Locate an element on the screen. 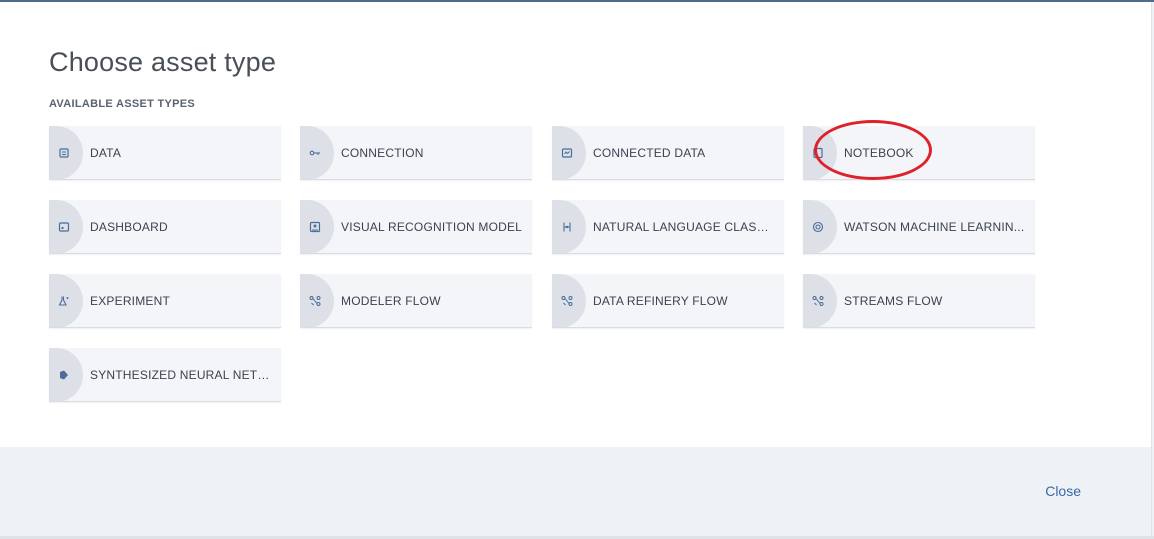  tile-experiment: EXPERIMENT is located at coordinates (165, 301).